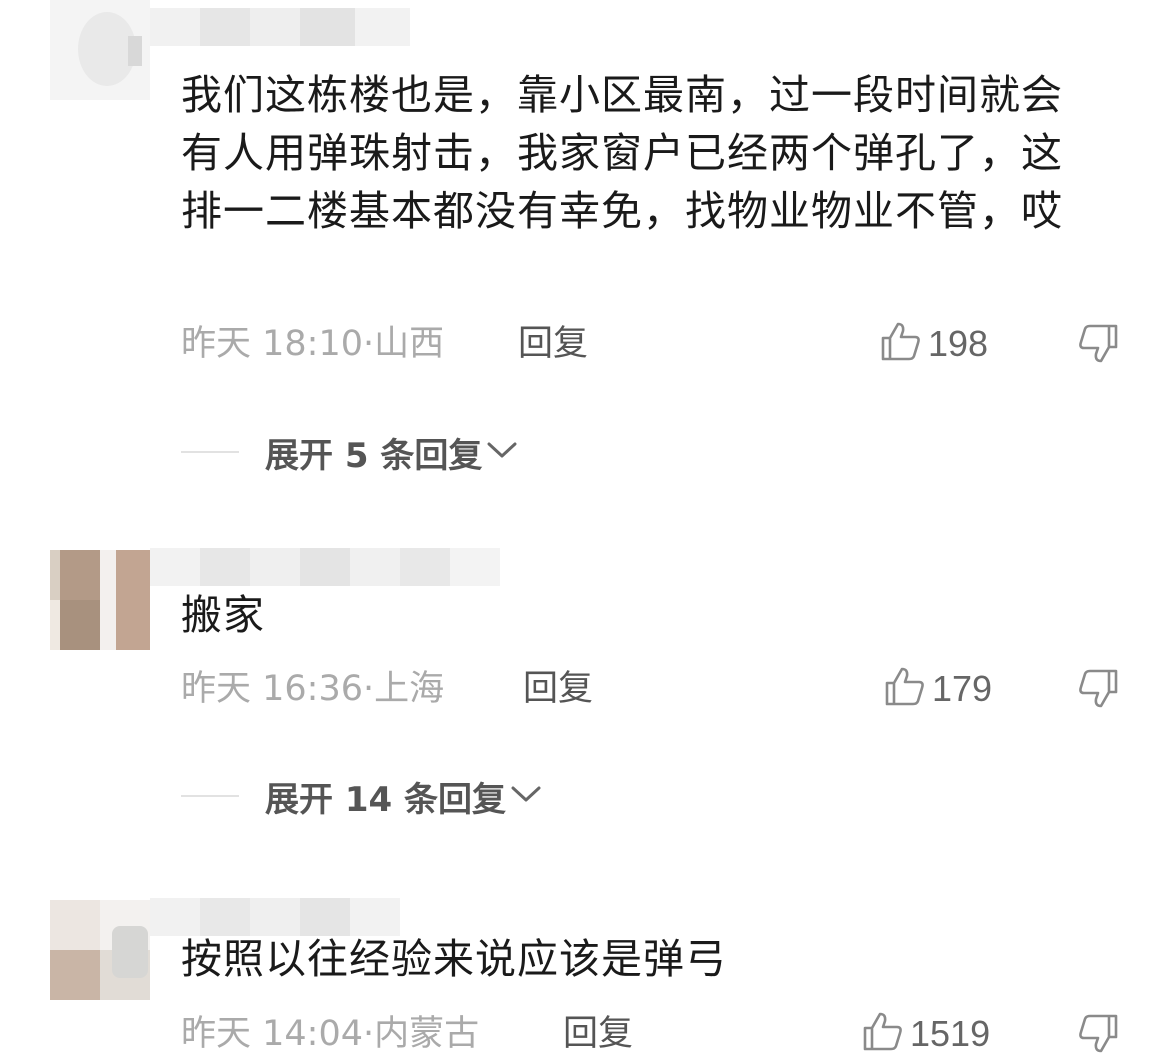 The image size is (1170, 1058). Describe the element at coordinates (950, 1033) in the screenshot. I see `like-count: 1519` at that location.